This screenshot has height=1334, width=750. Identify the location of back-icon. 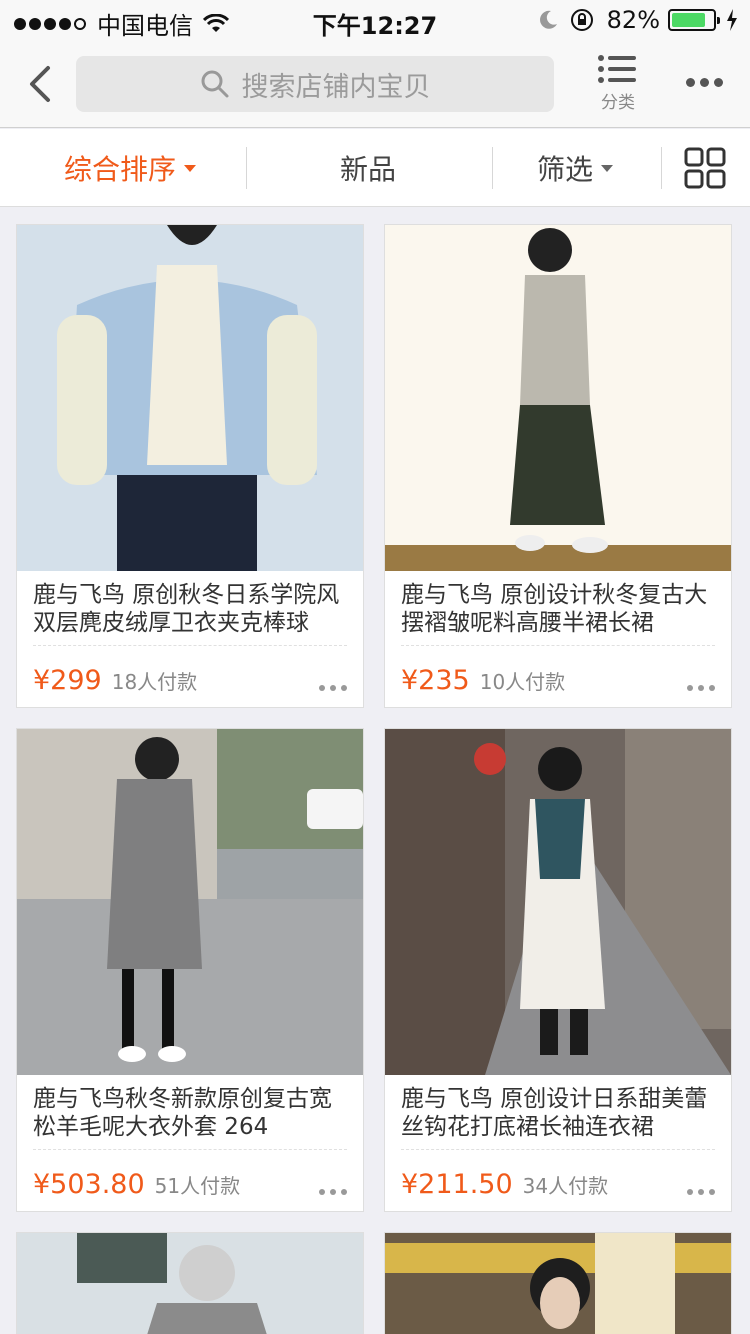
(42, 84).